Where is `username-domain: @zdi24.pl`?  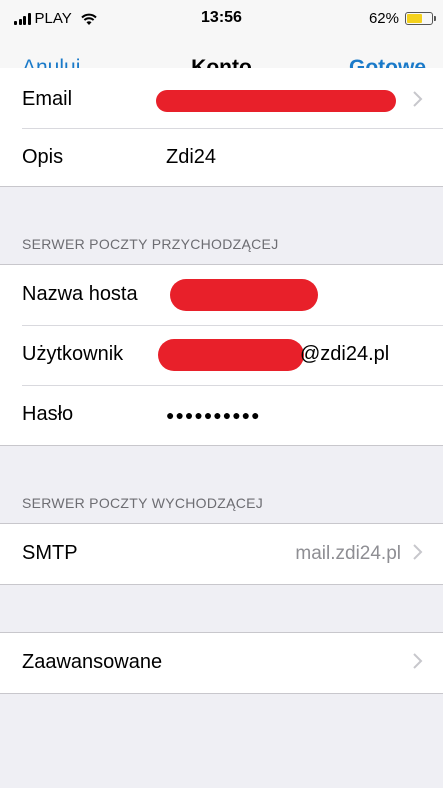
username-domain: @zdi24.pl is located at coordinates (345, 354).